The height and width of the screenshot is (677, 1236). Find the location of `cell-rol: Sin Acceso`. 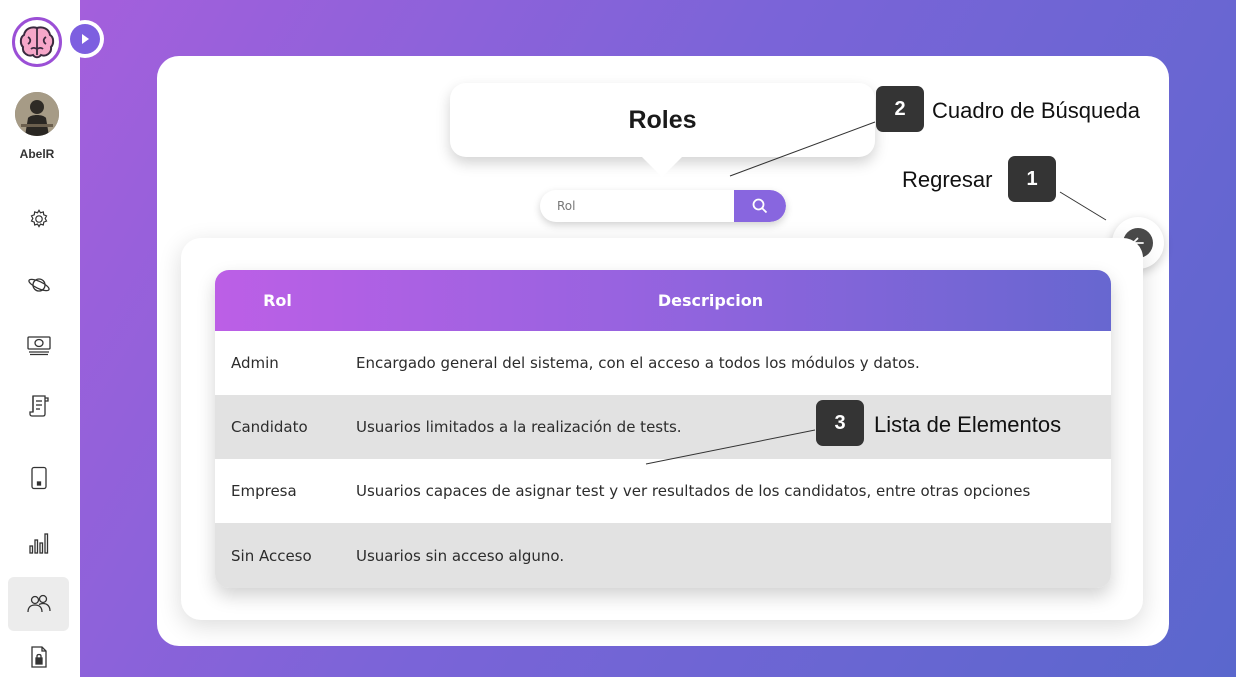

cell-rol: Sin Acceso is located at coordinates (271, 556).